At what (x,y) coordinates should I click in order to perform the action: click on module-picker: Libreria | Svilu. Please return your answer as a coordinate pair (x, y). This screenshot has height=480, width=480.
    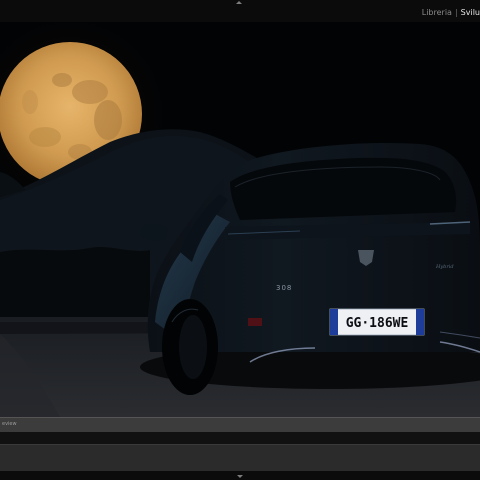
    Looking at the image, I should click on (451, 13).